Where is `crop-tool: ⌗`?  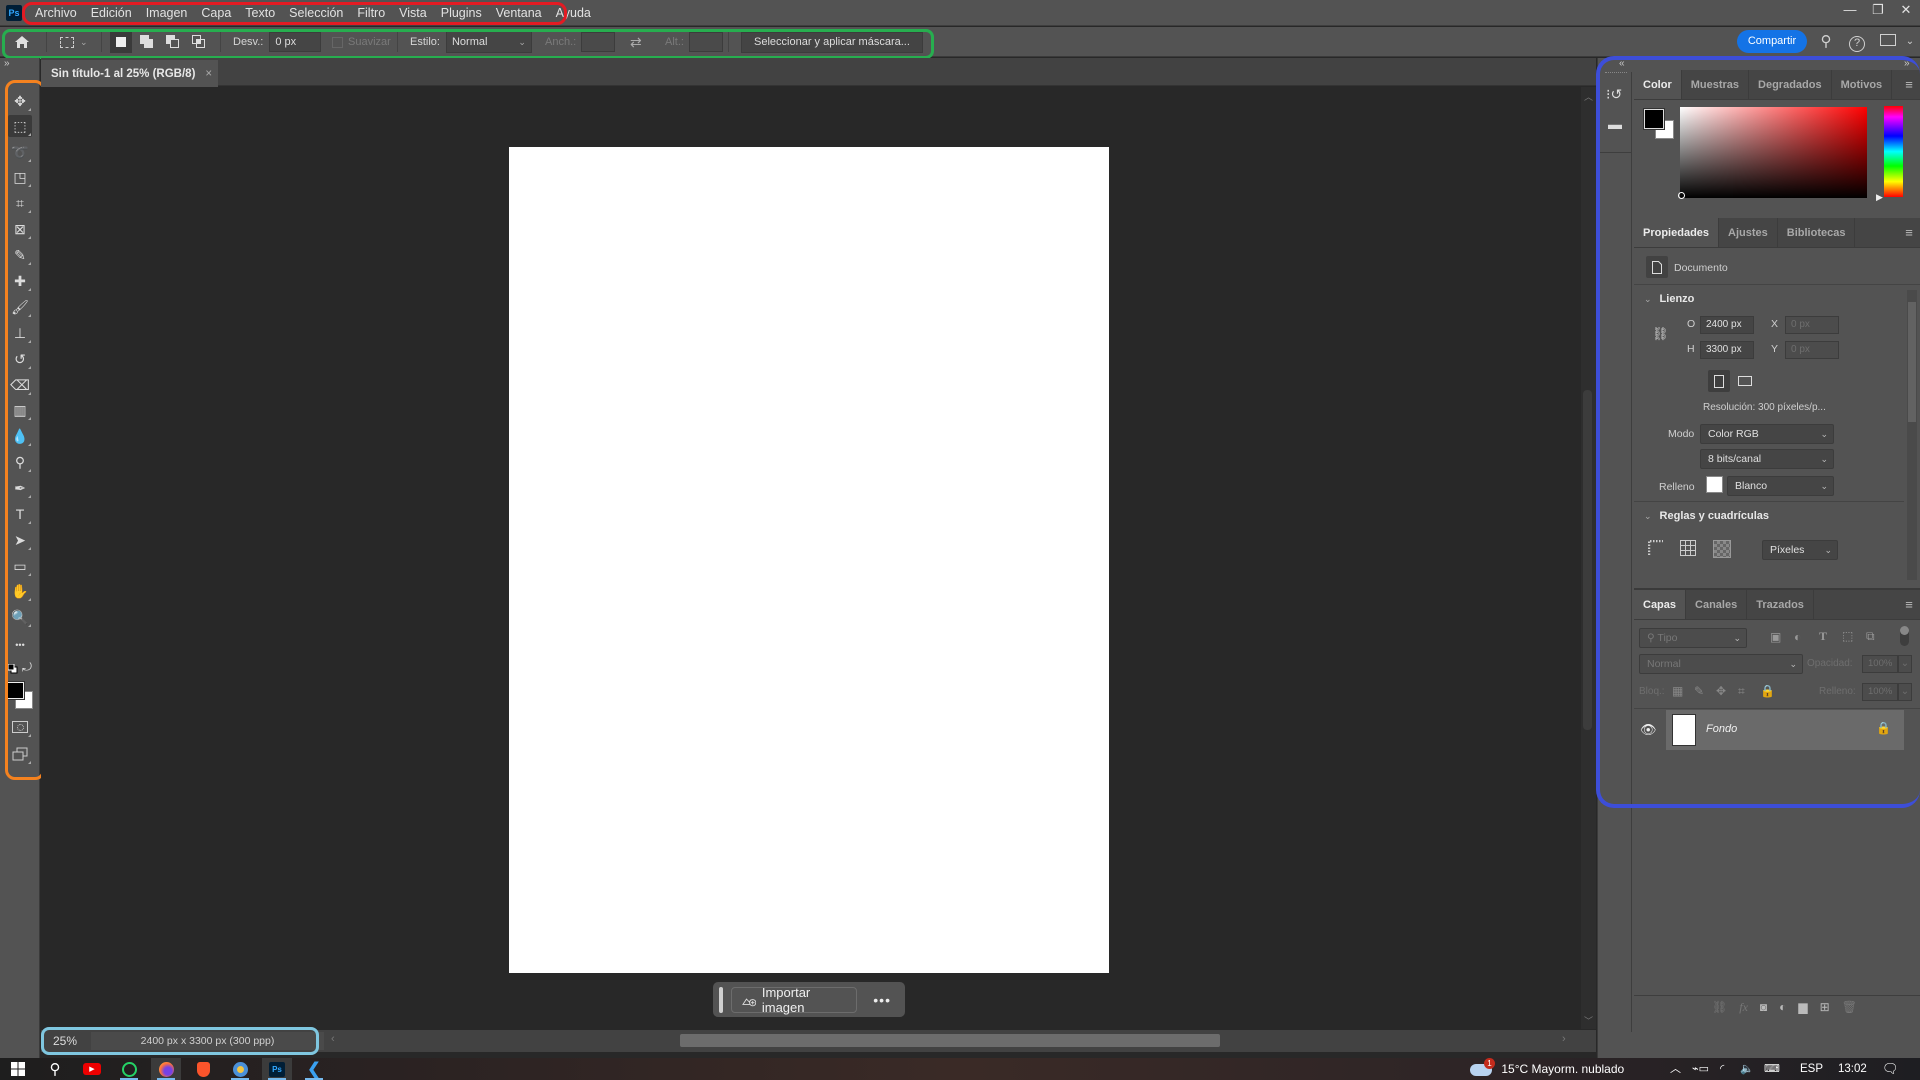 crop-tool: ⌗ is located at coordinates (20, 203).